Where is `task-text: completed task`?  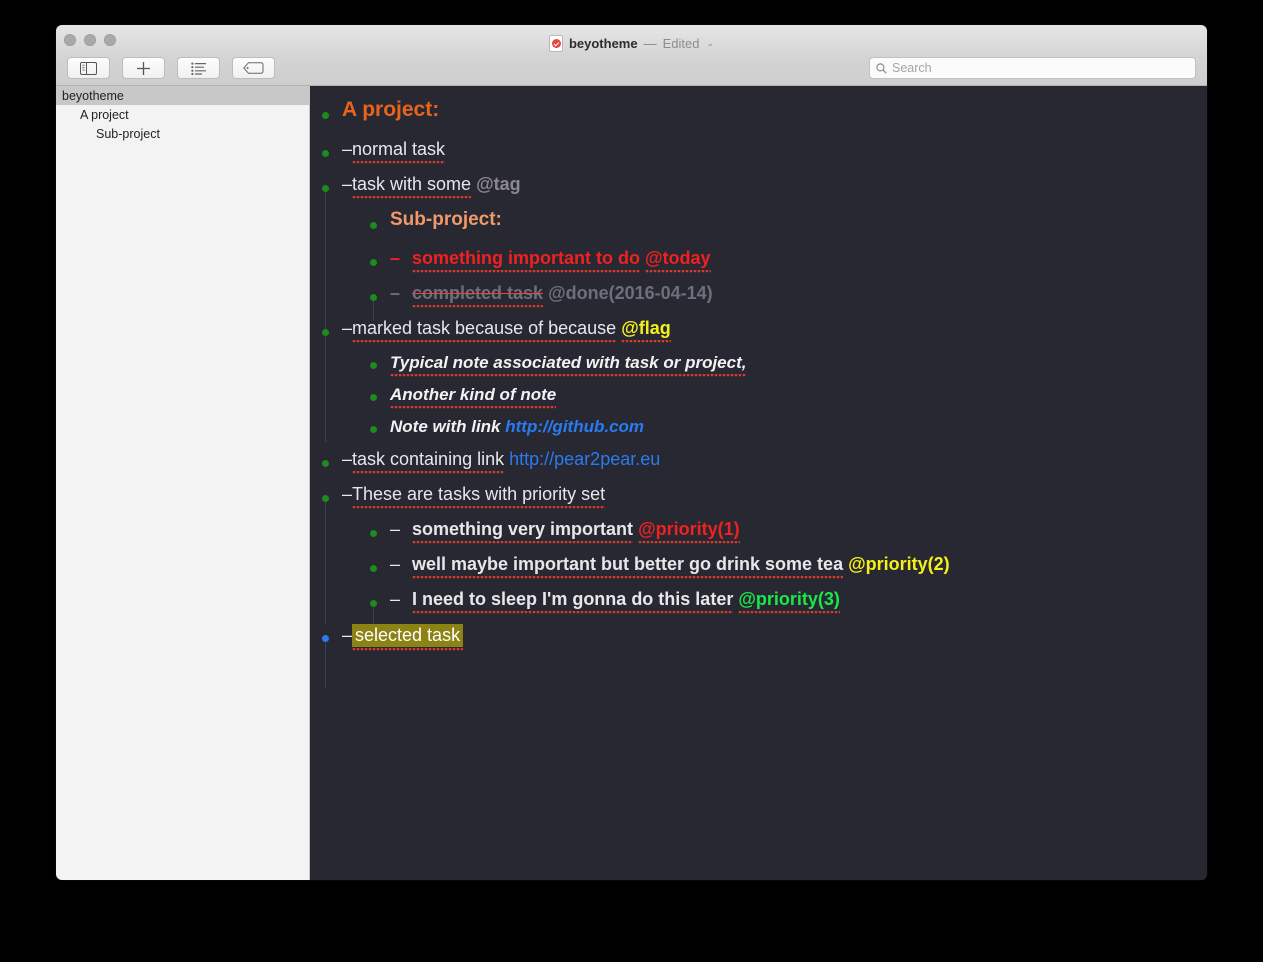
task-text: completed task is located at coordinates (478, 295).